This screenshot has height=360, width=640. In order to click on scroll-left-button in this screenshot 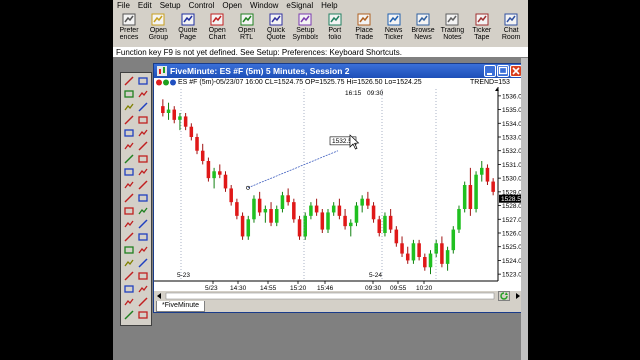, I will do `click(159, 296)`.